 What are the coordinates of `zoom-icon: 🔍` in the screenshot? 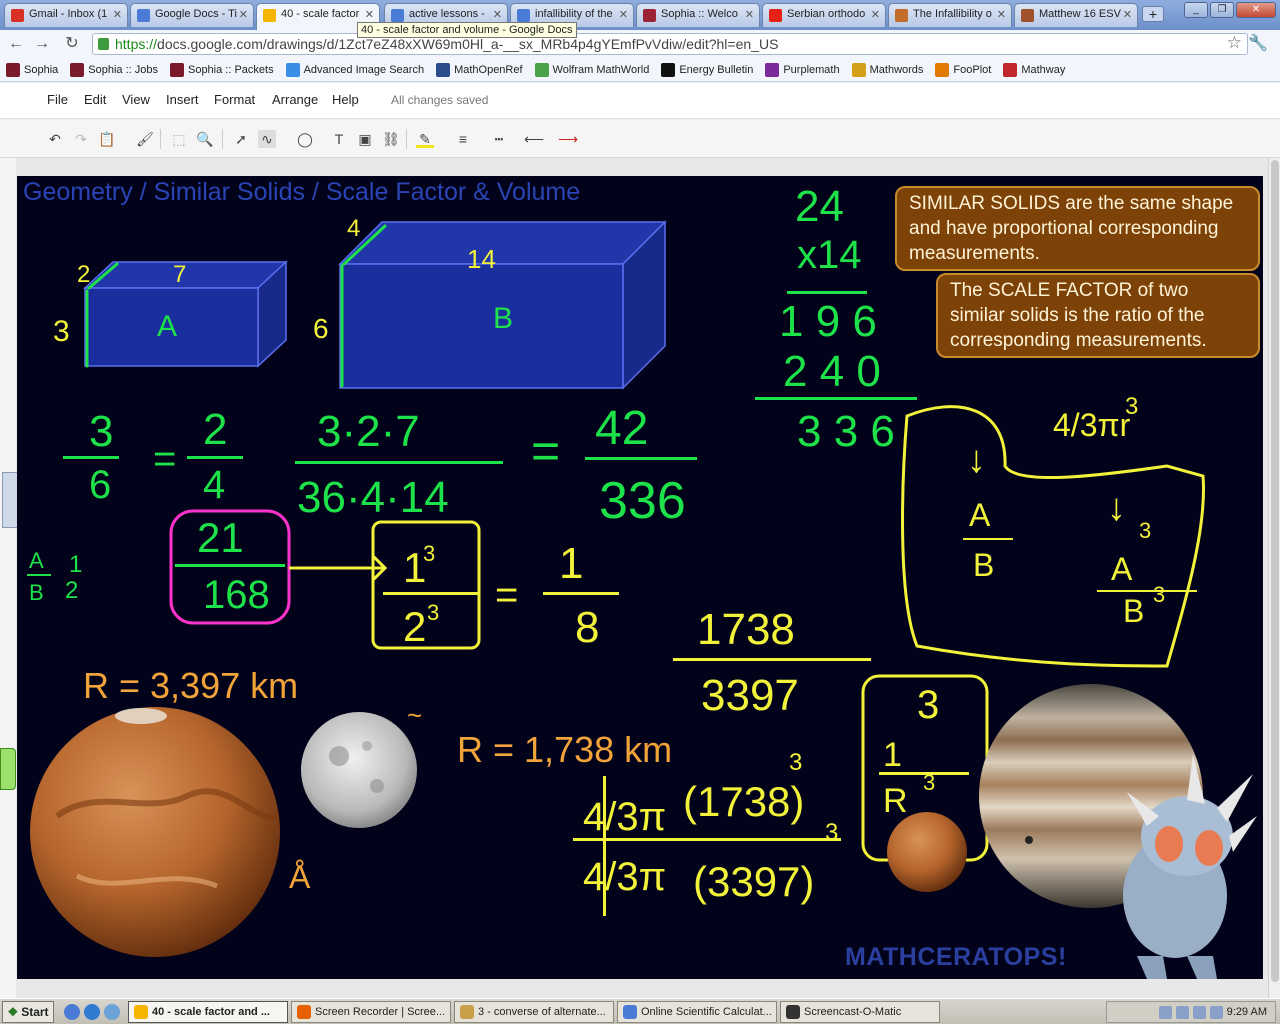 It's located at (205, 139).